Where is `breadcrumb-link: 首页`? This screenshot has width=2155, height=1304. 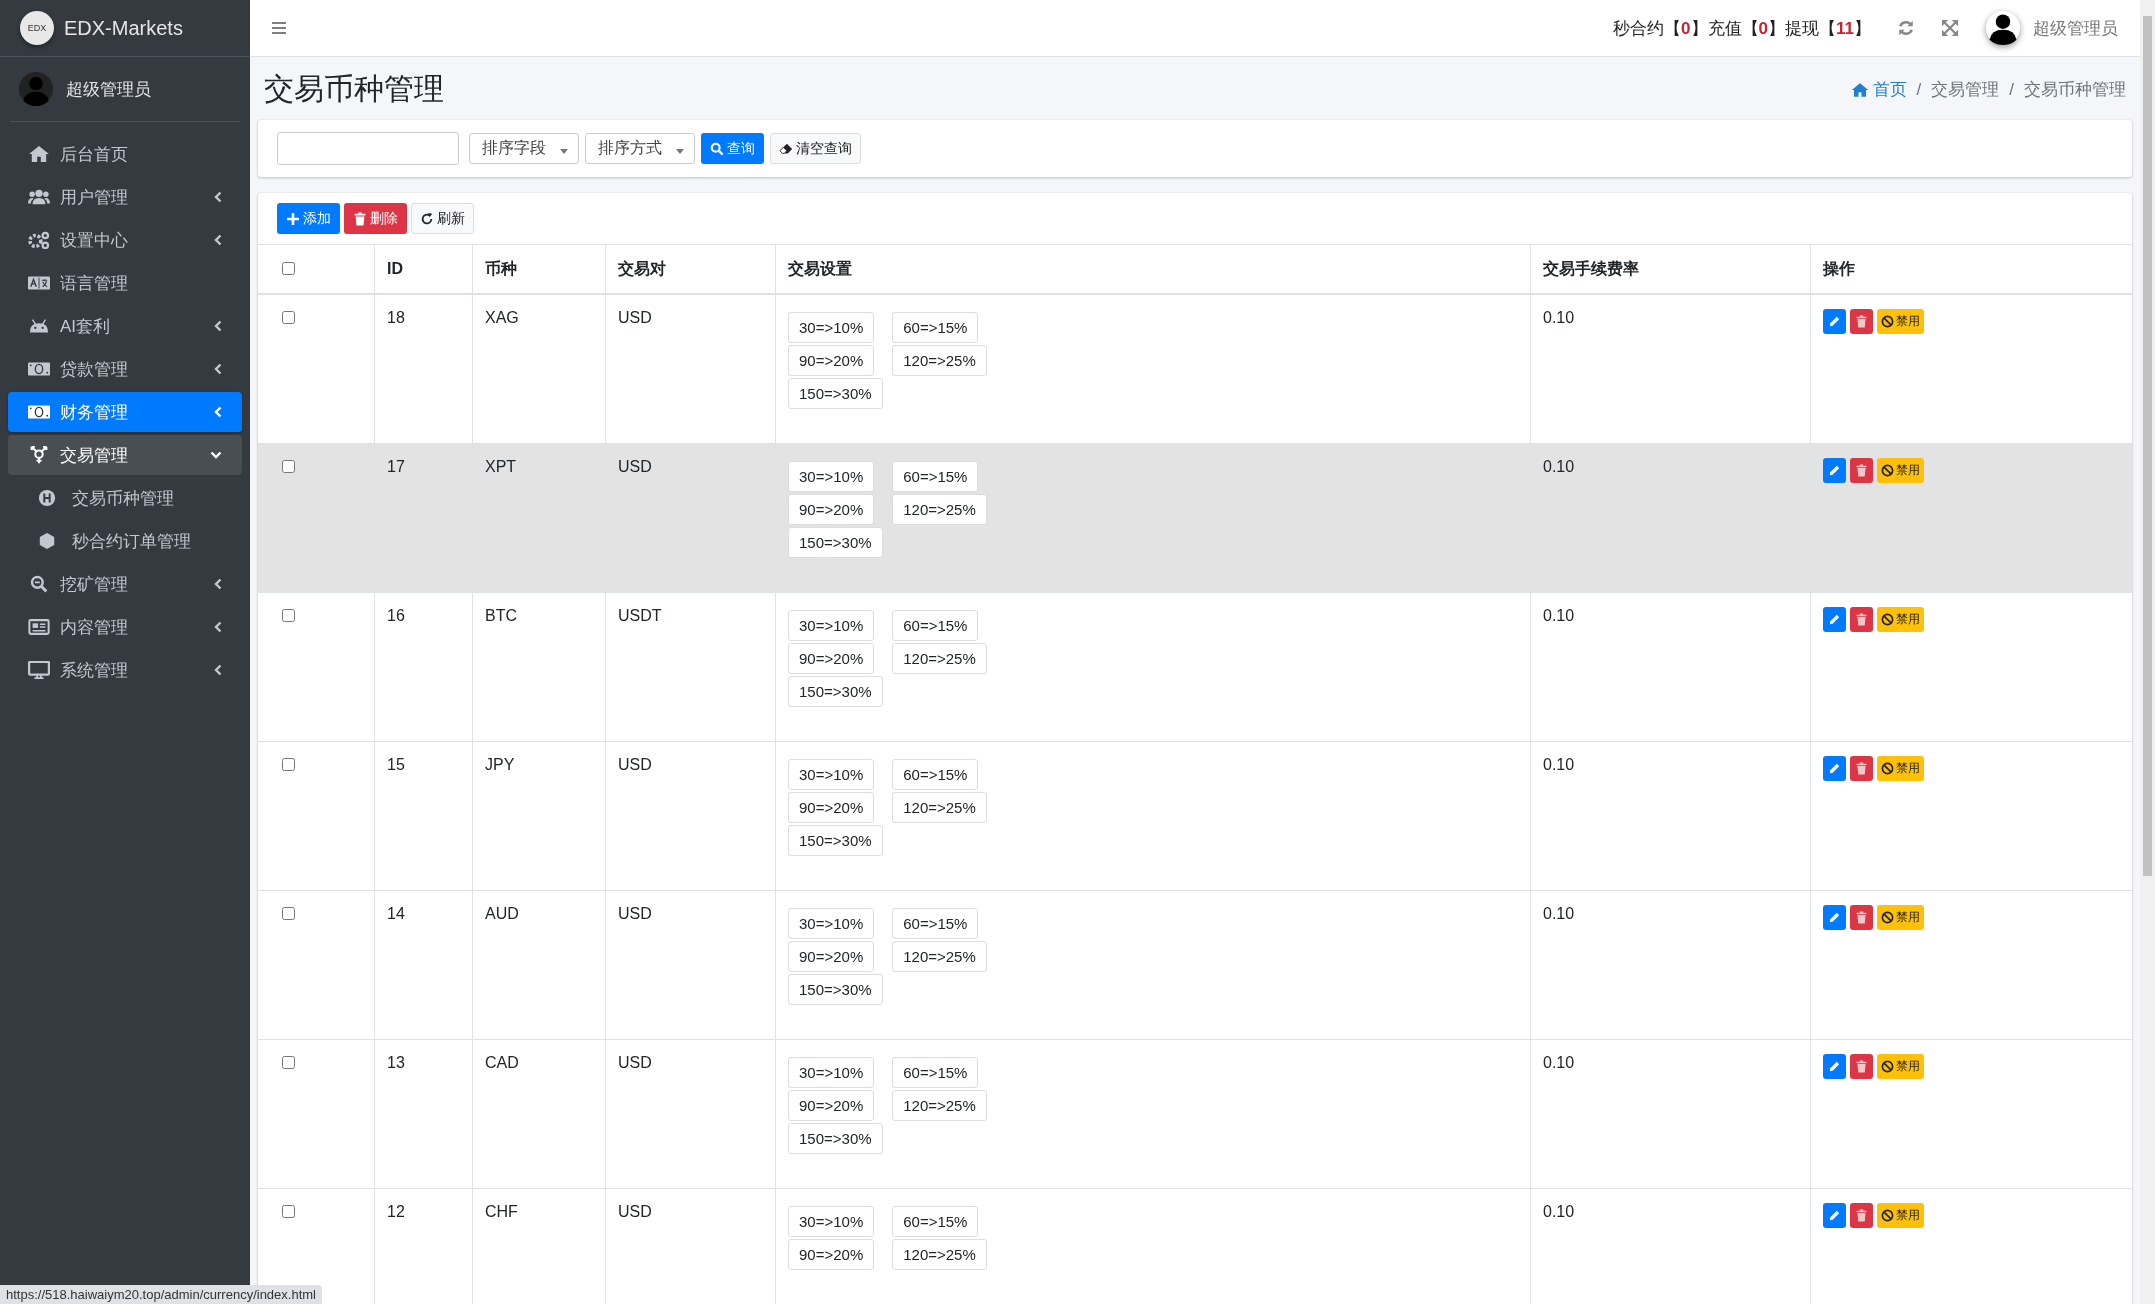
breadcrumb-link: 首页 is located at coordinates (1889, 89).